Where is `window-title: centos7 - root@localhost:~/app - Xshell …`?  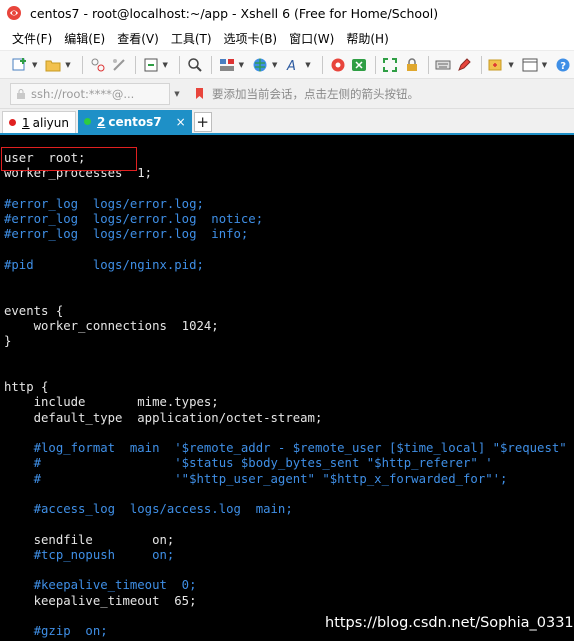 window-title: centos7 - root@localhost:~/app - Xshell … is located at coordinates (234, 13).